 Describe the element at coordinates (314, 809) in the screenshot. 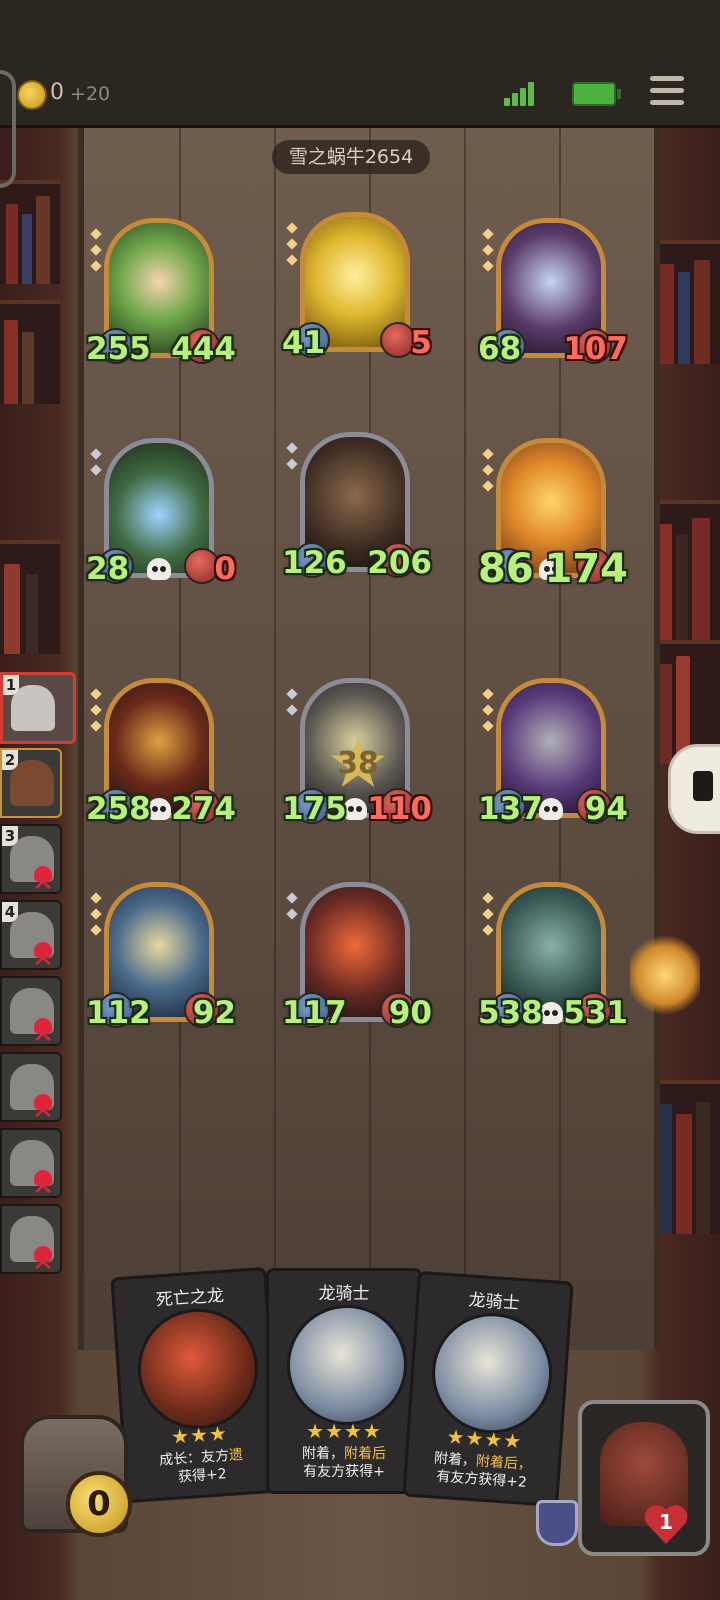

I see `attack-value: 175` at that location.